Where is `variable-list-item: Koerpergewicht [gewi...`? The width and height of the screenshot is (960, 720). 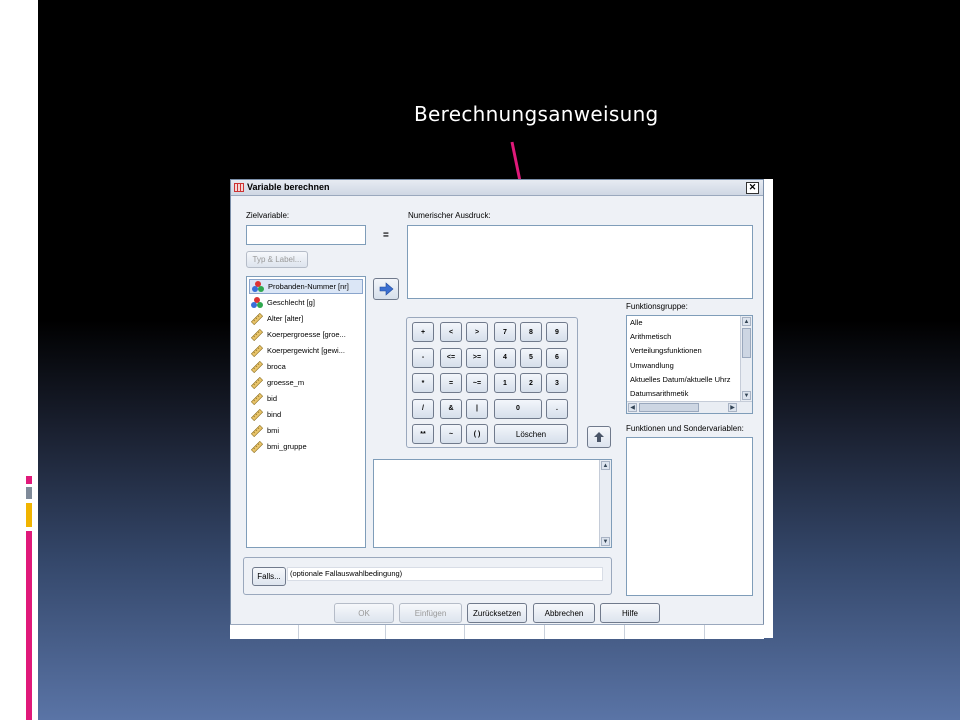
variable-list-item: Koerpergewicht [gewi... is located at coordinates (306, 350).